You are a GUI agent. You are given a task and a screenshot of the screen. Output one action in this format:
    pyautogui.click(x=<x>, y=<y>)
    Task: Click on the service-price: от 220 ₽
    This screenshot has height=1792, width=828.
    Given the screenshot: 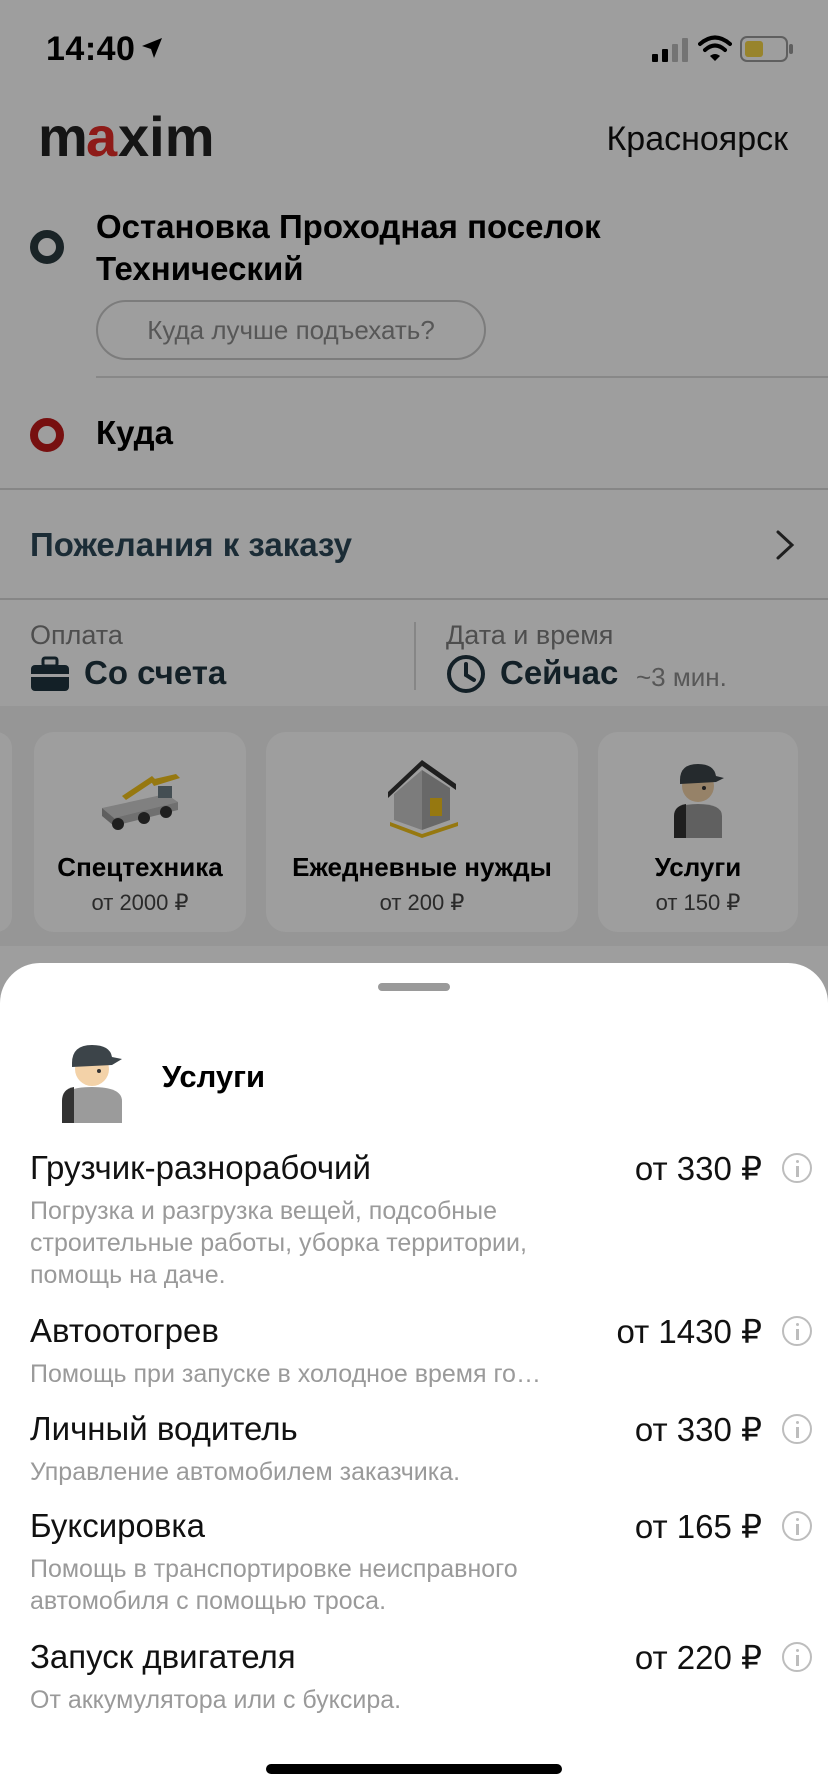 What is the action you would take?
    pyautogui.click(x=698, y=1657)
    